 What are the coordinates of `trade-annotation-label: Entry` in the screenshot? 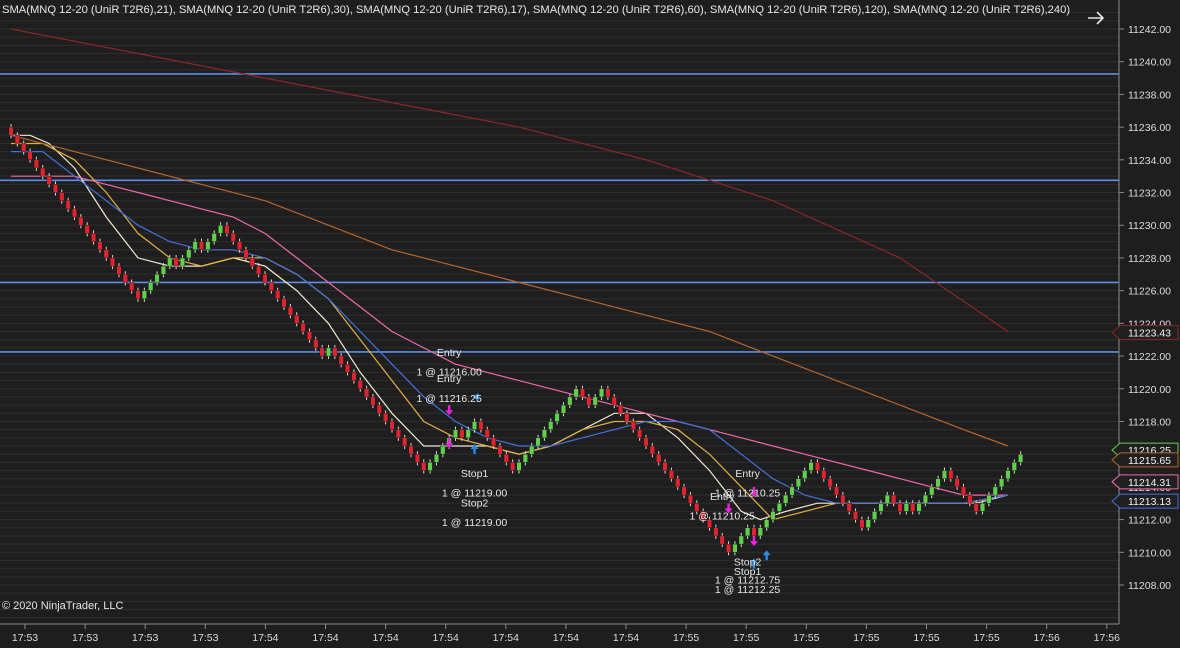 It's located at (449, 353).